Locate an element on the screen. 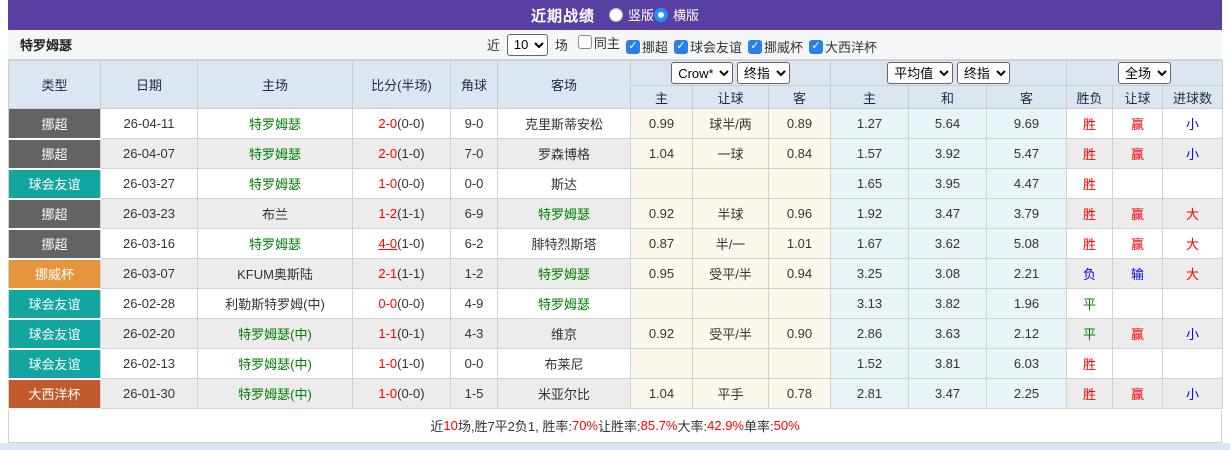 The image size is (1230, 450). checkbox-label: 挪威杯 is located at coordinates (783, 48).